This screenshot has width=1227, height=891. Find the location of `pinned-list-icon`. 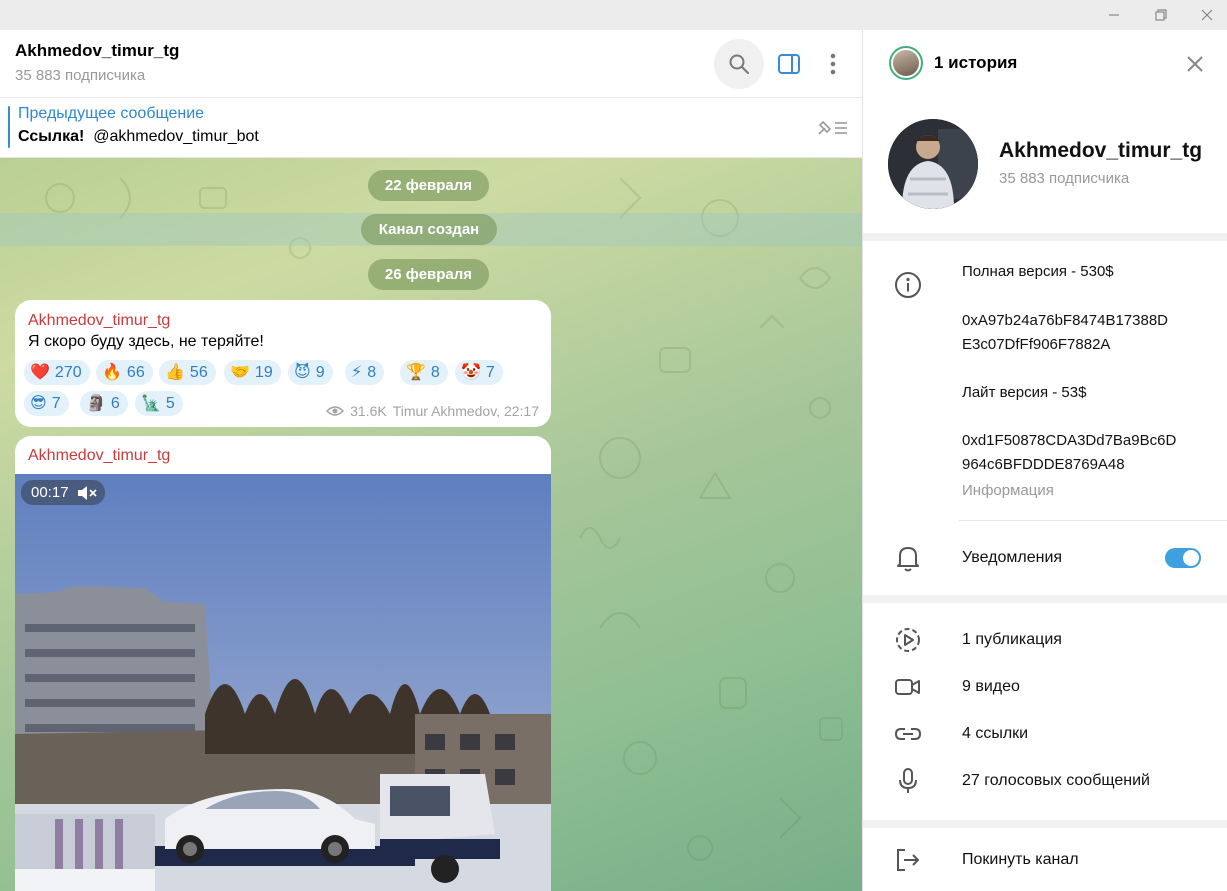

pinned-list-icon is located at coordinates (832, 127).